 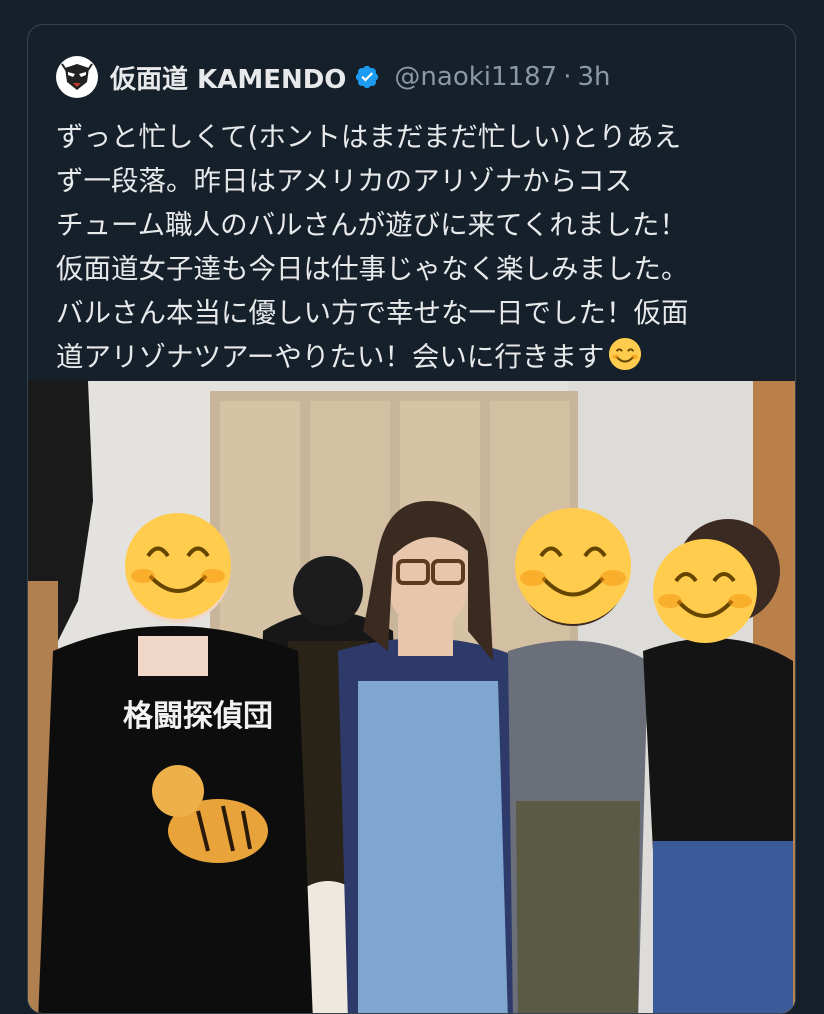 What do you see at coordinates (372, 313) in the screenshot?
I see `tweet-text-line: バルさん本当に優しい方で幸せな一日でした！仮面` at bounding box center [372, 313].